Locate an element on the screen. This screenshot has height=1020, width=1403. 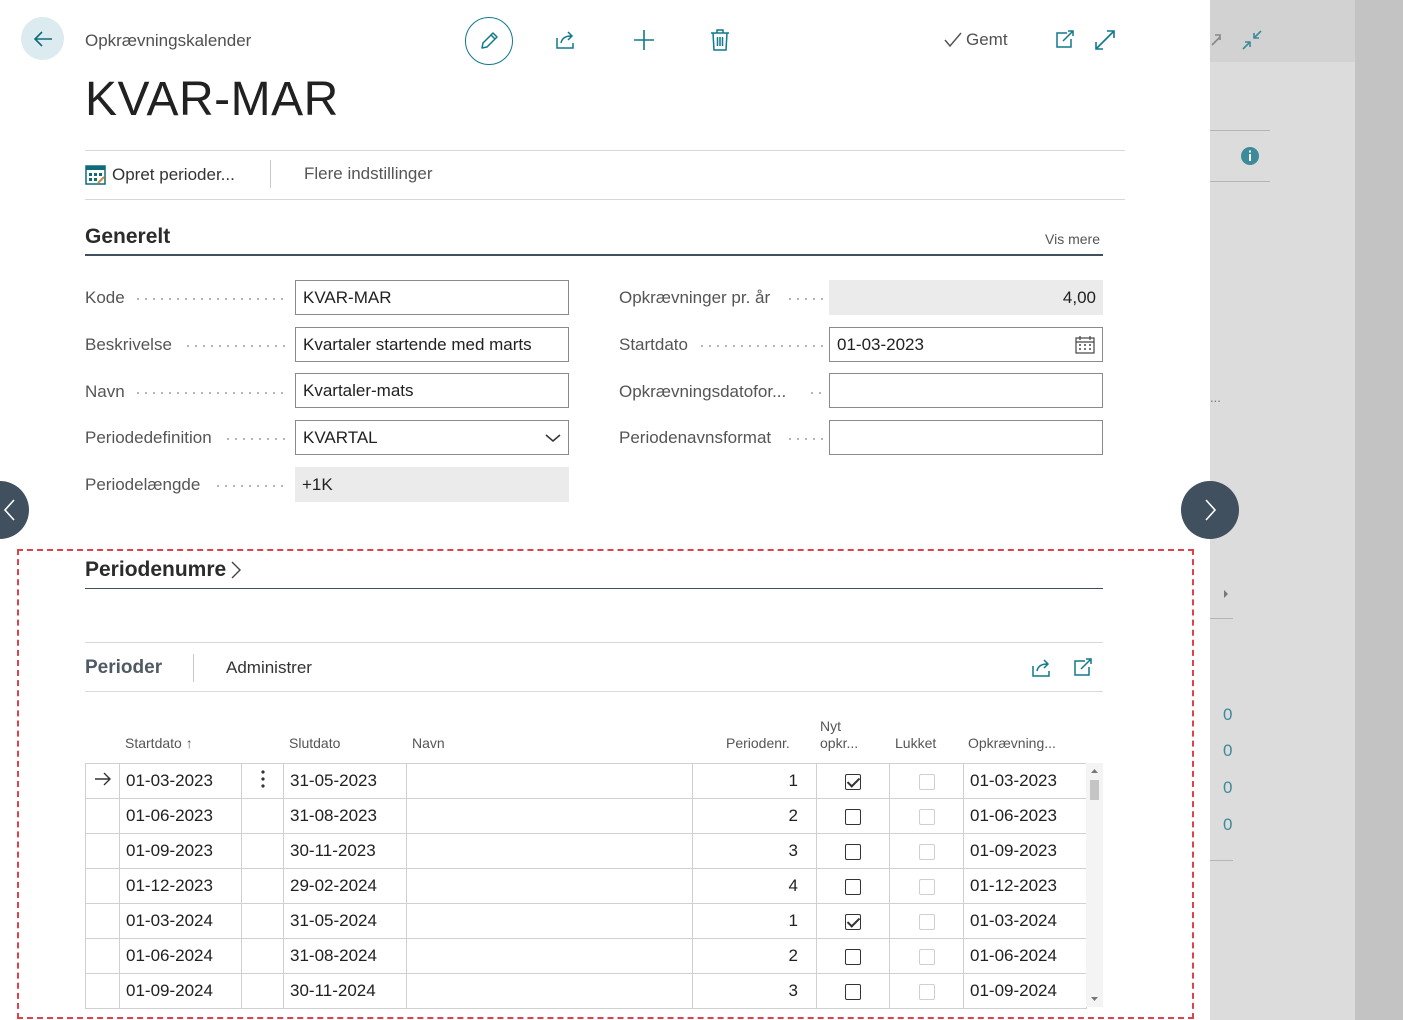
background-panel is located at coordinates (1282, 541).